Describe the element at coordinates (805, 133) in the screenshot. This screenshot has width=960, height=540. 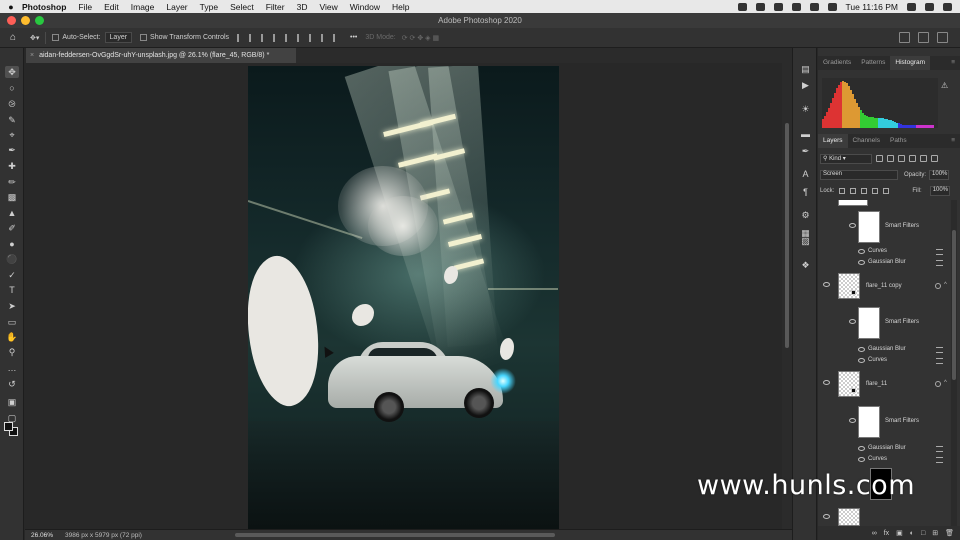
I see `brush-settings-icon: ▬` at that location.